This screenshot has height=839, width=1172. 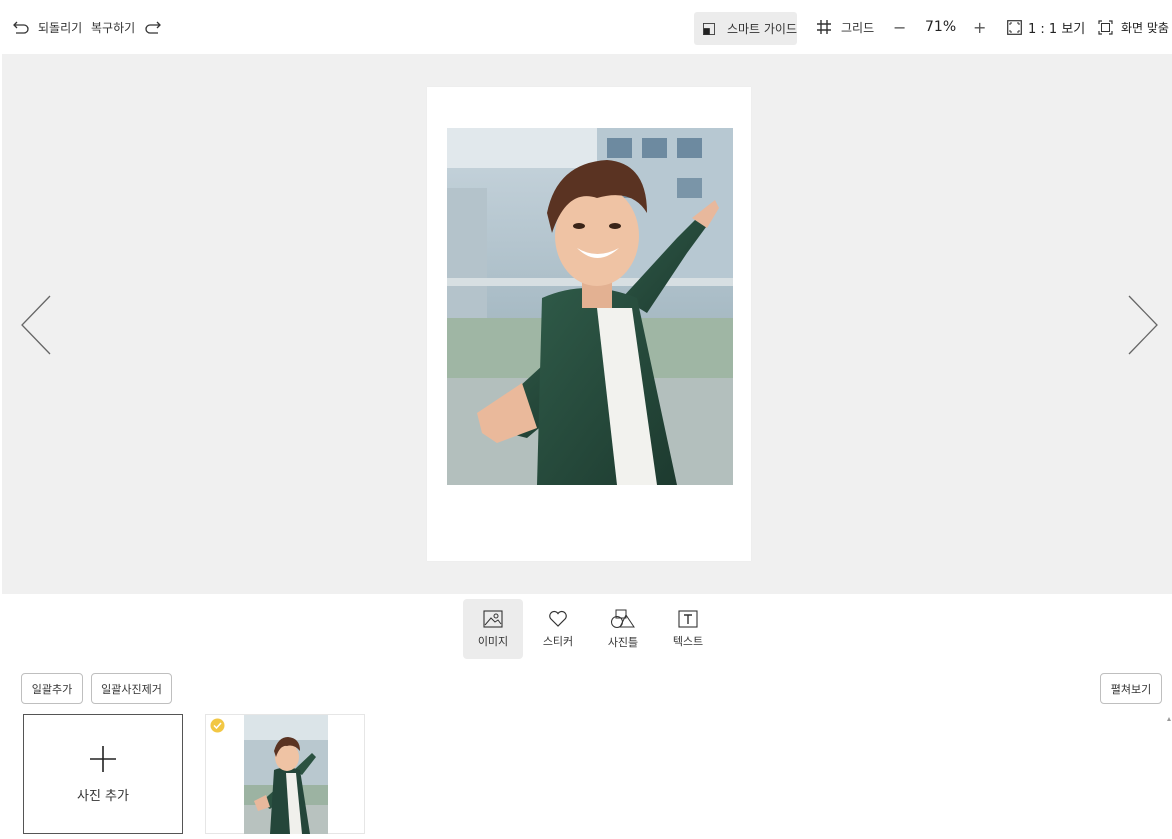 What do you see at coordinates (558, 629) in the screenshot?
I see `tab-sticker: 스티커` at bounding box center [558, 629].